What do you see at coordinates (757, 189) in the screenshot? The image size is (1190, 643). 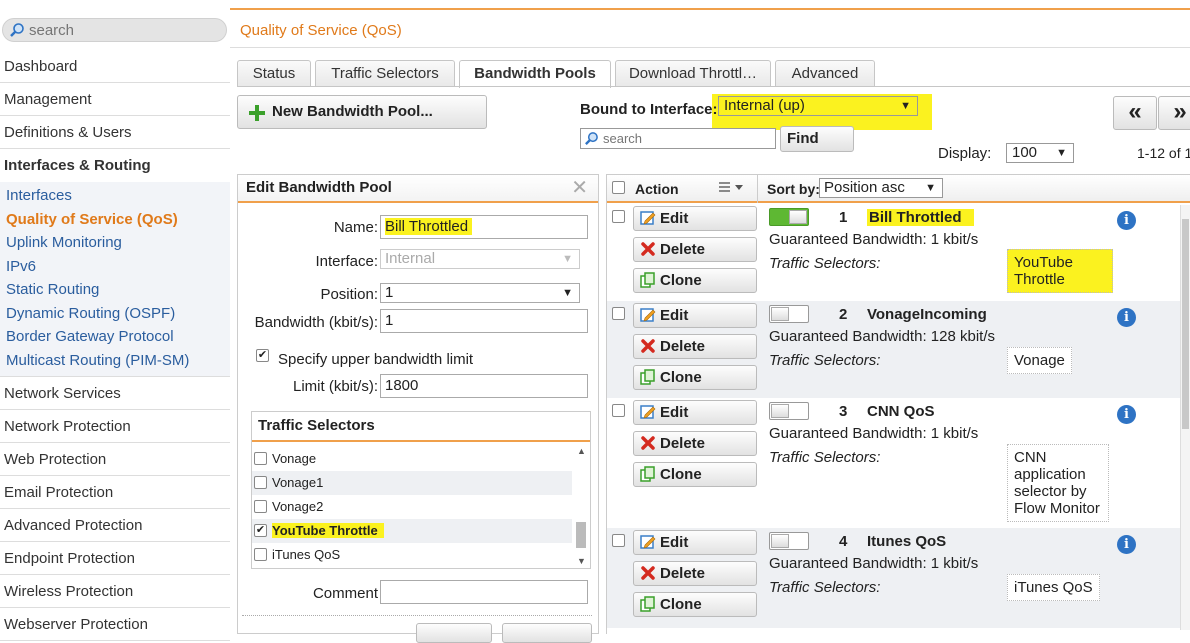 I see `header-divider` at bounding box center [757, 189].